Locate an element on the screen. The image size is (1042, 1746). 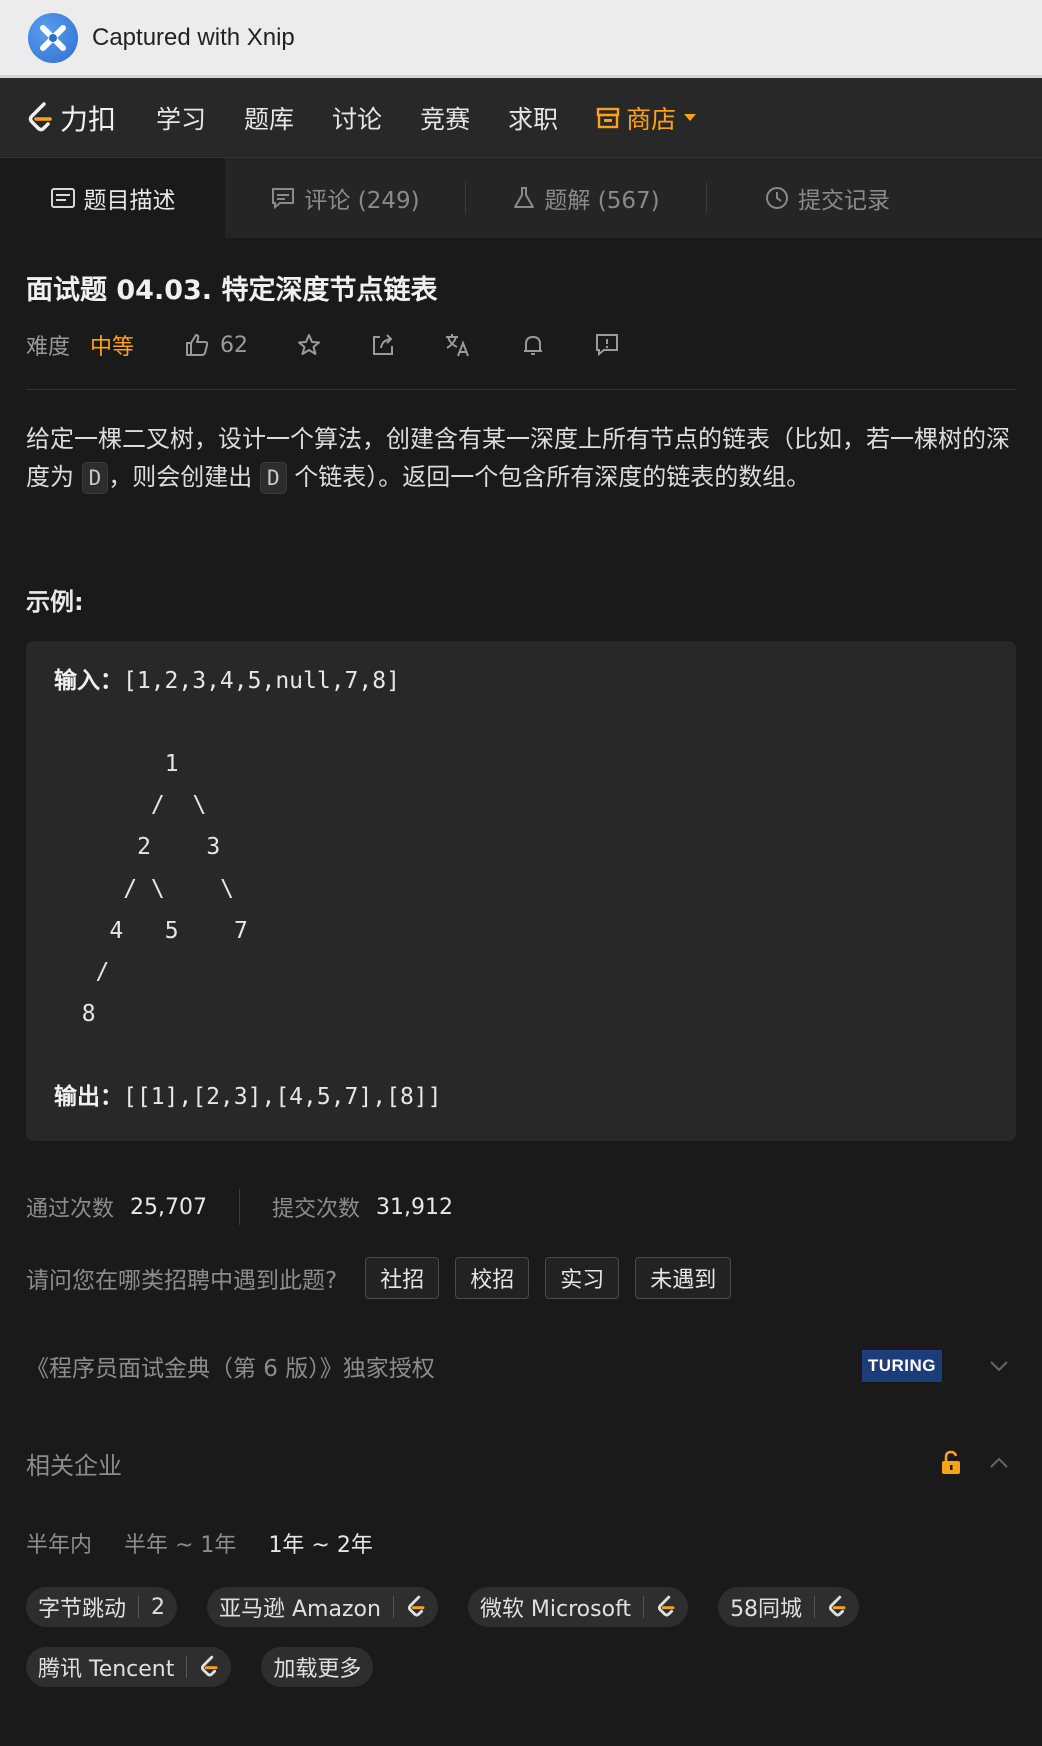
tab-solutions: 题解 (567) is located at coordinates (586, 198).